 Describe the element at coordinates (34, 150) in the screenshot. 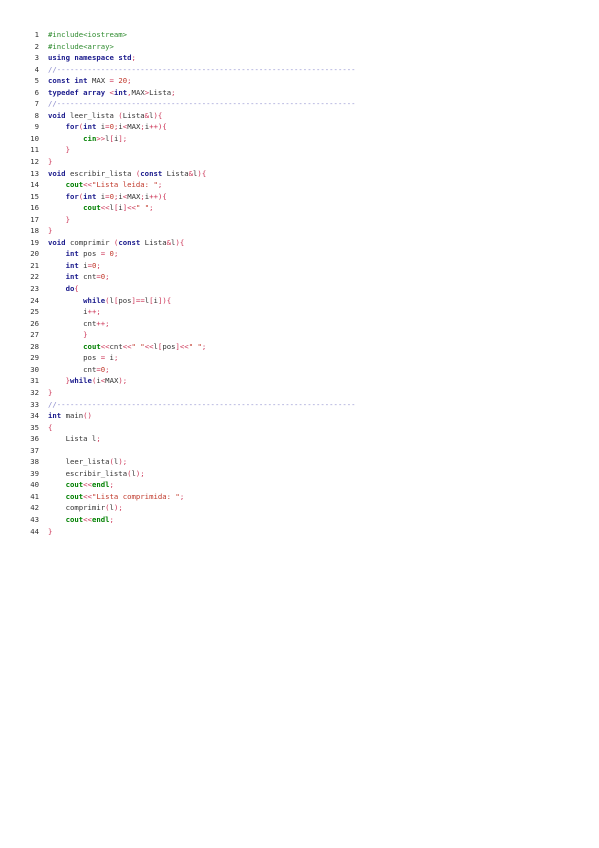

I see `line-number: 11` at that location.